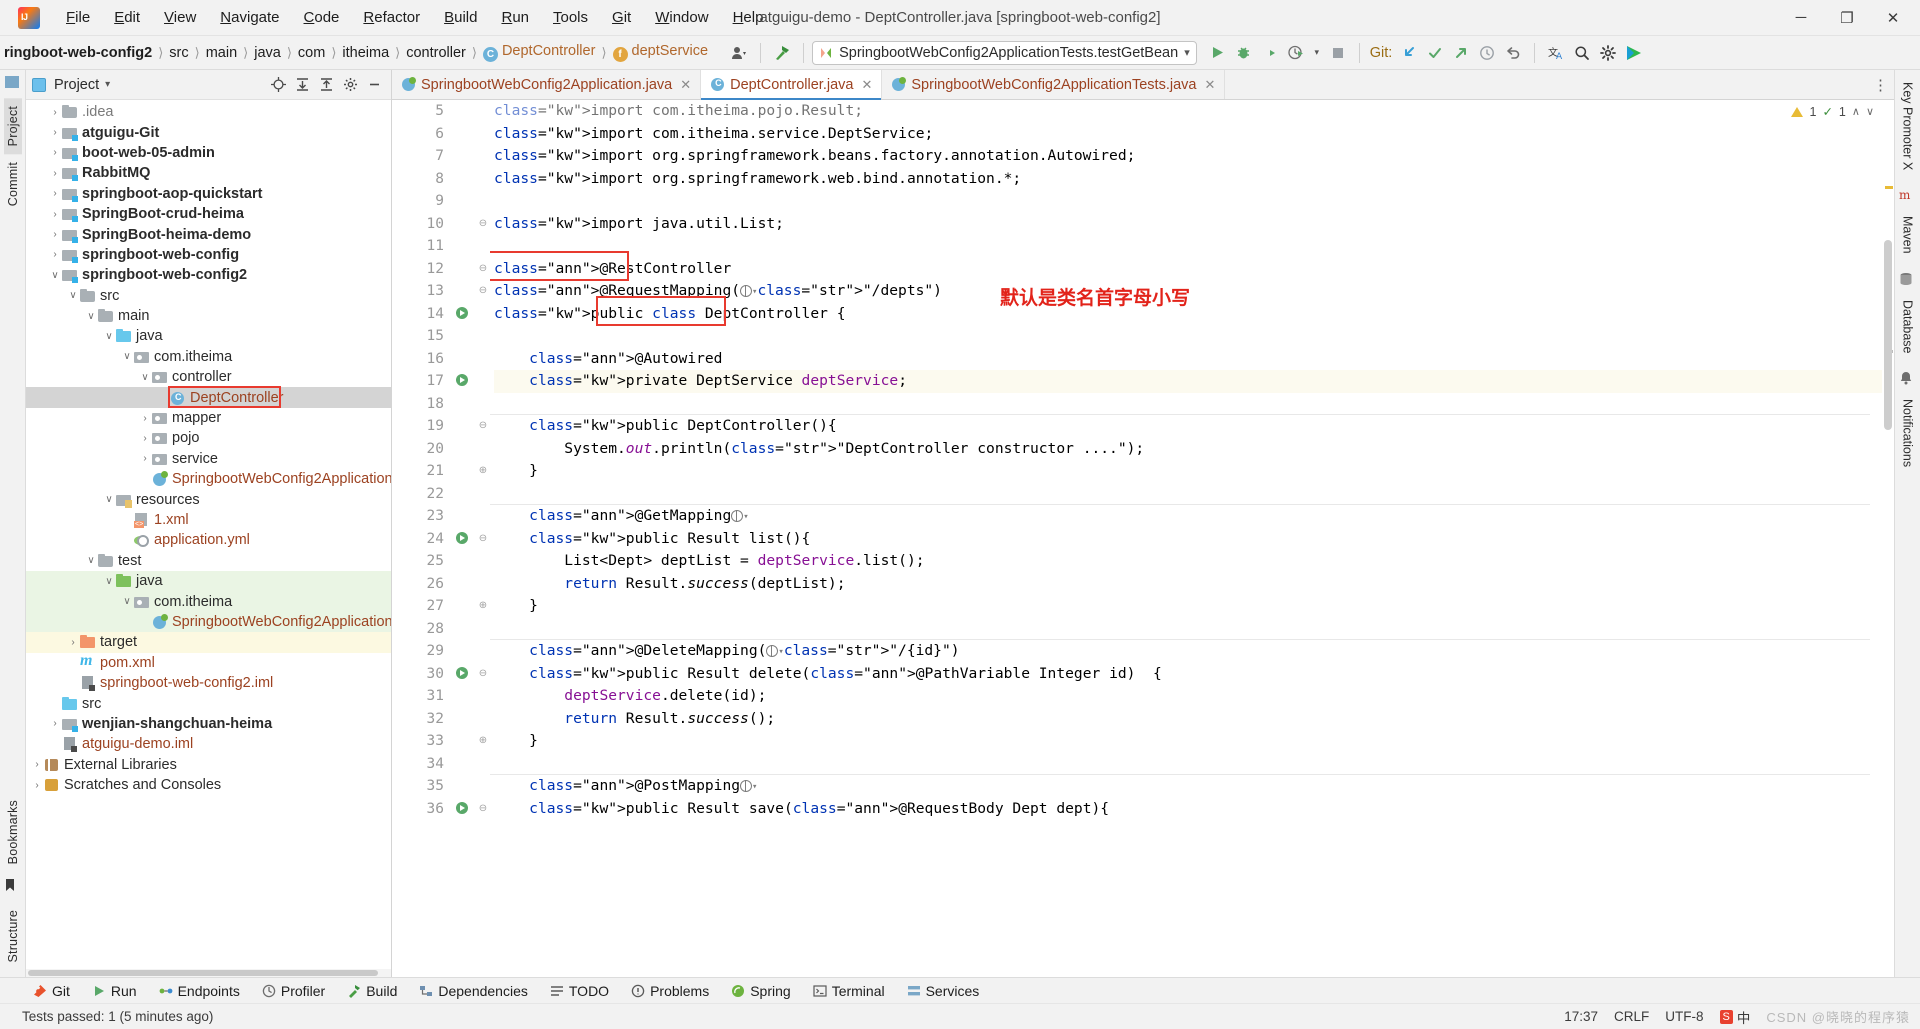  What do you see at coordinates (208, 785) in the screenshot?
I see `tree-node: › Scratches and Consoles` at bounding box center [208, 785].